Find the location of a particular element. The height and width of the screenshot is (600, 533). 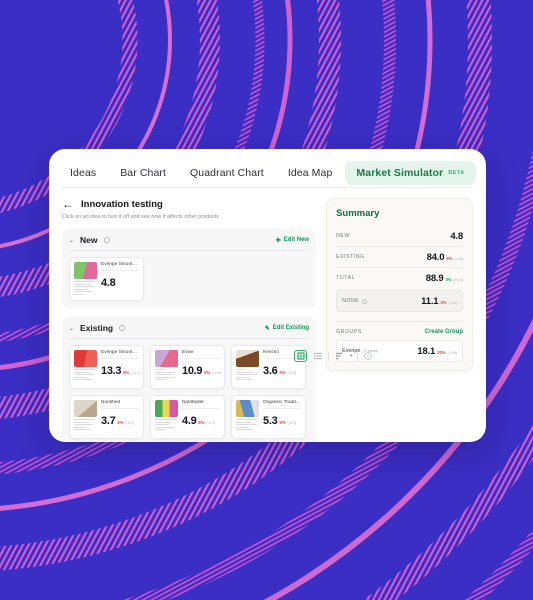

create-group-button: Create Group is located at coordinates (444, 332).